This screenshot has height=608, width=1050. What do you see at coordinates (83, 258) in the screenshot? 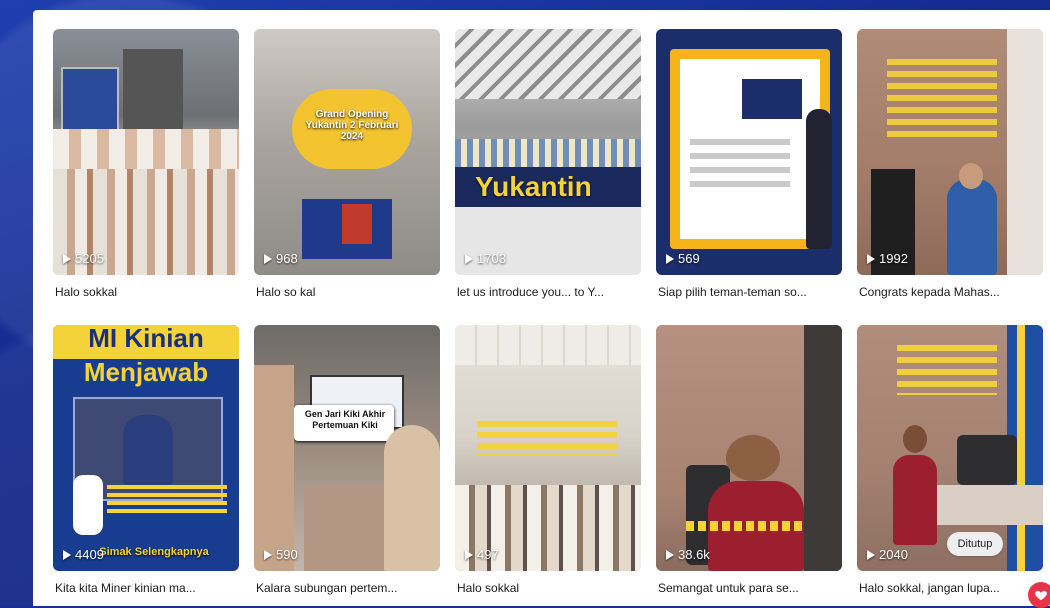
I see `view-count: 5205` at bounding box center [83, 258].